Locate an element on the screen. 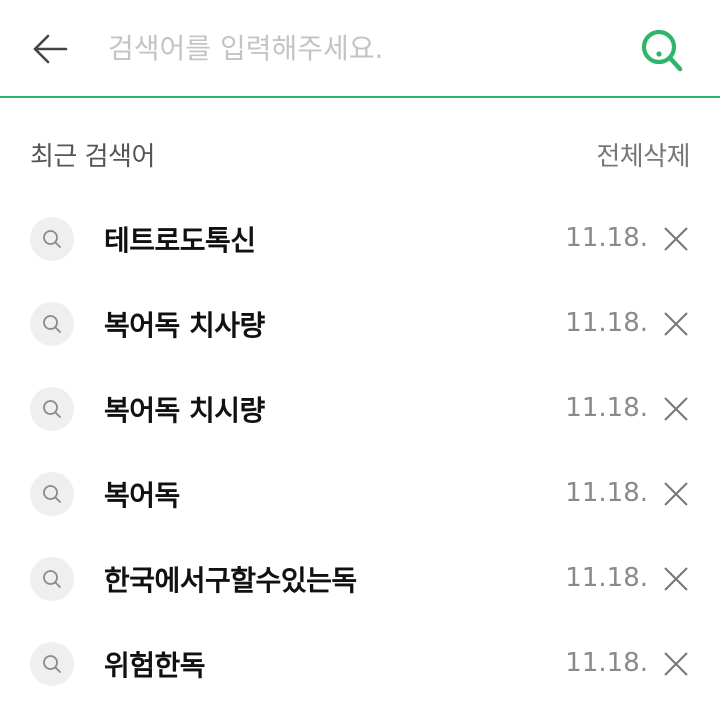  back-arrow-icon is located at coordinates (50, 49).